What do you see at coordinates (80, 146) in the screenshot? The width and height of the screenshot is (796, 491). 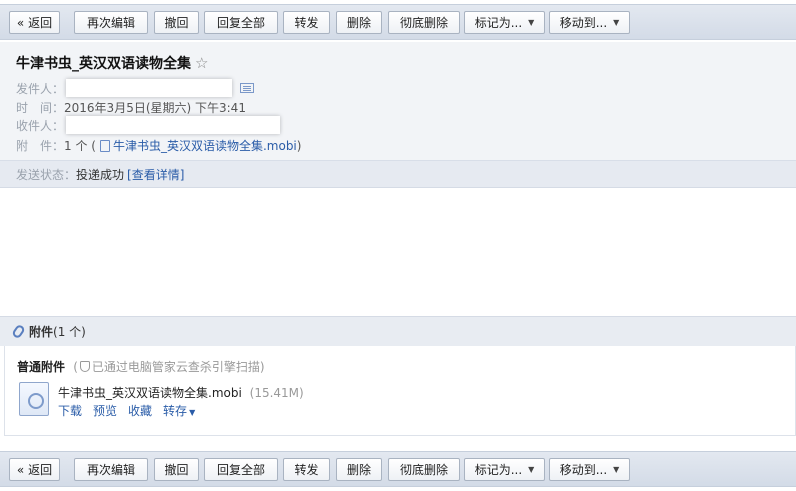 I see `attachment-count: 1 个 (` at bounding box center [80, 146].